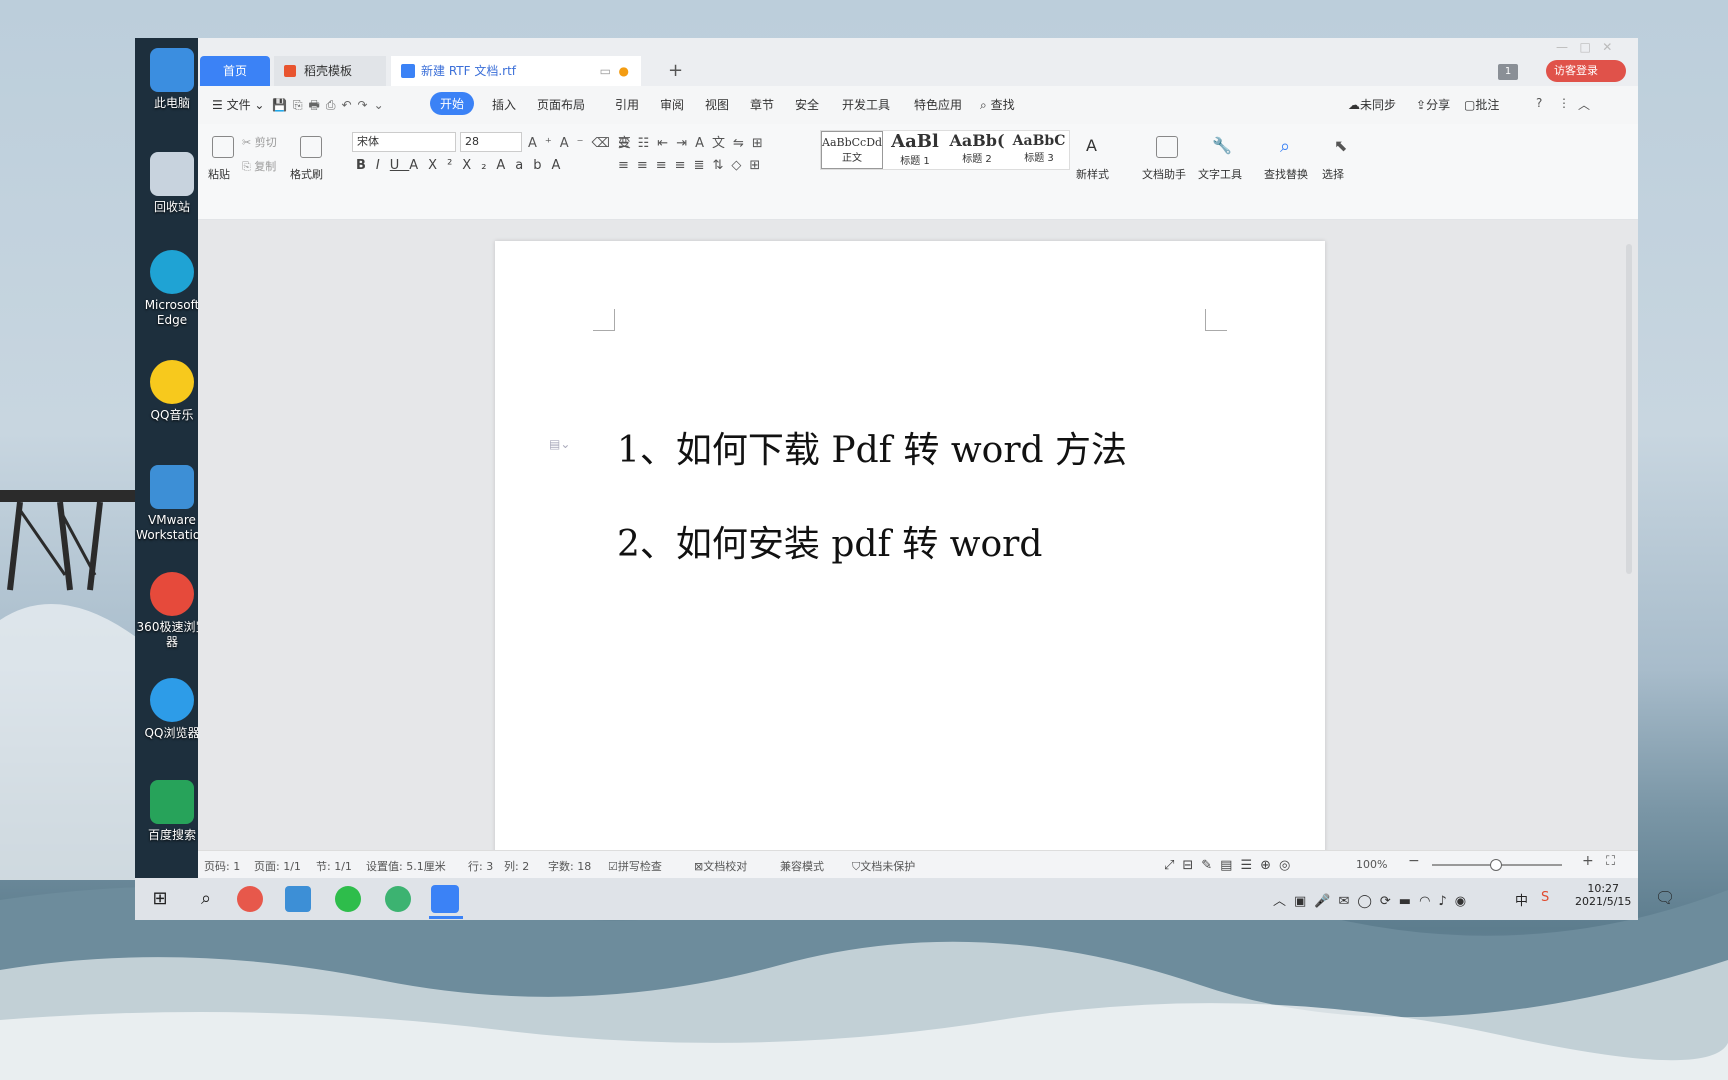 This screenshot has height=1080, width=1728. Describe the element at coordinates (1586, 71) in the screenshot. I see `guest-login-button: 访客登录` at that location.